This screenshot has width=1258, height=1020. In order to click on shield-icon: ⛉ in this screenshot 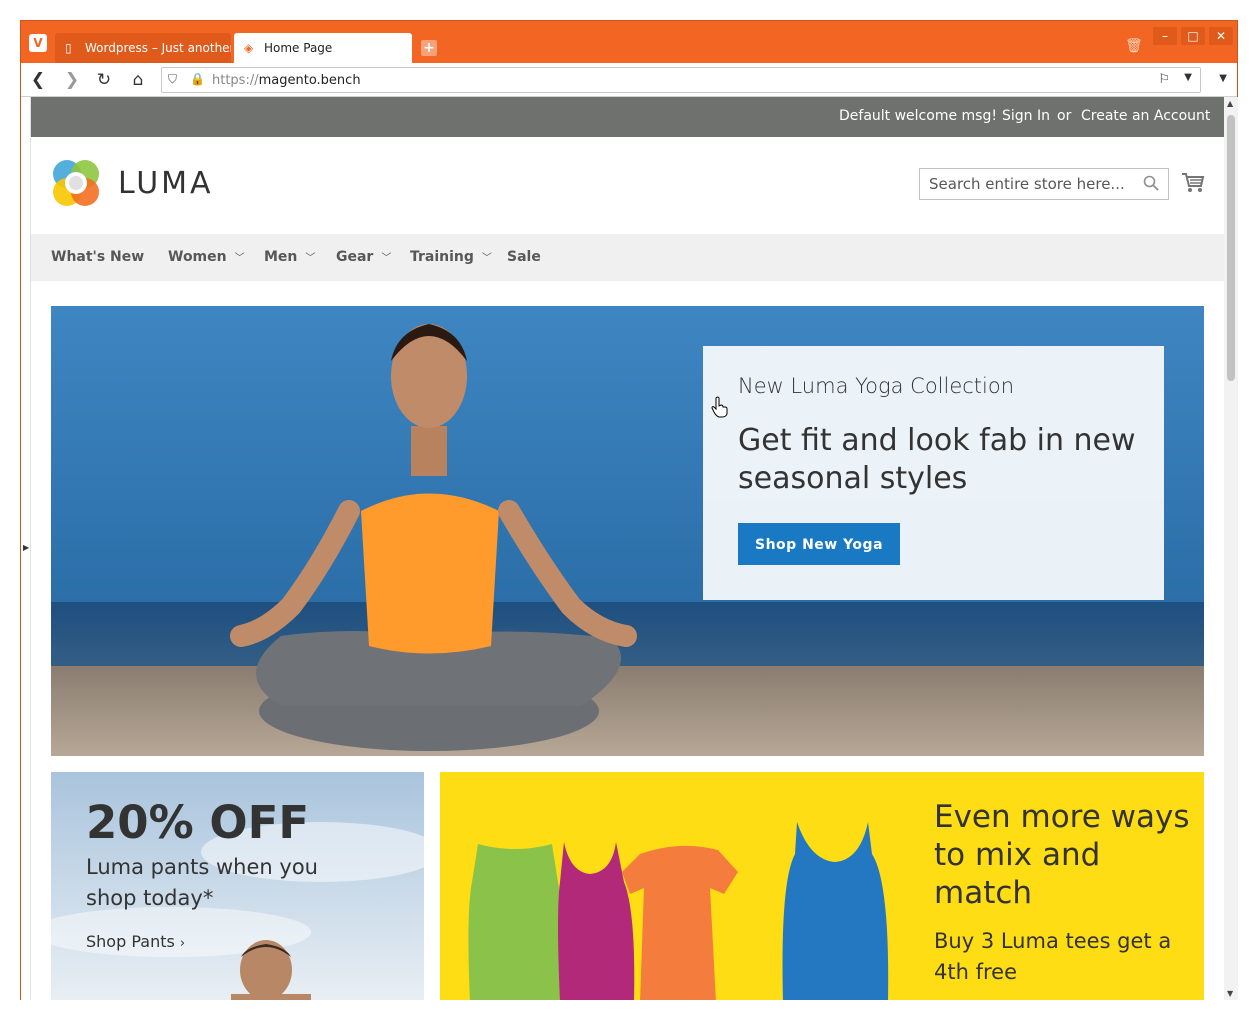, I will do `click(172, 79)`.